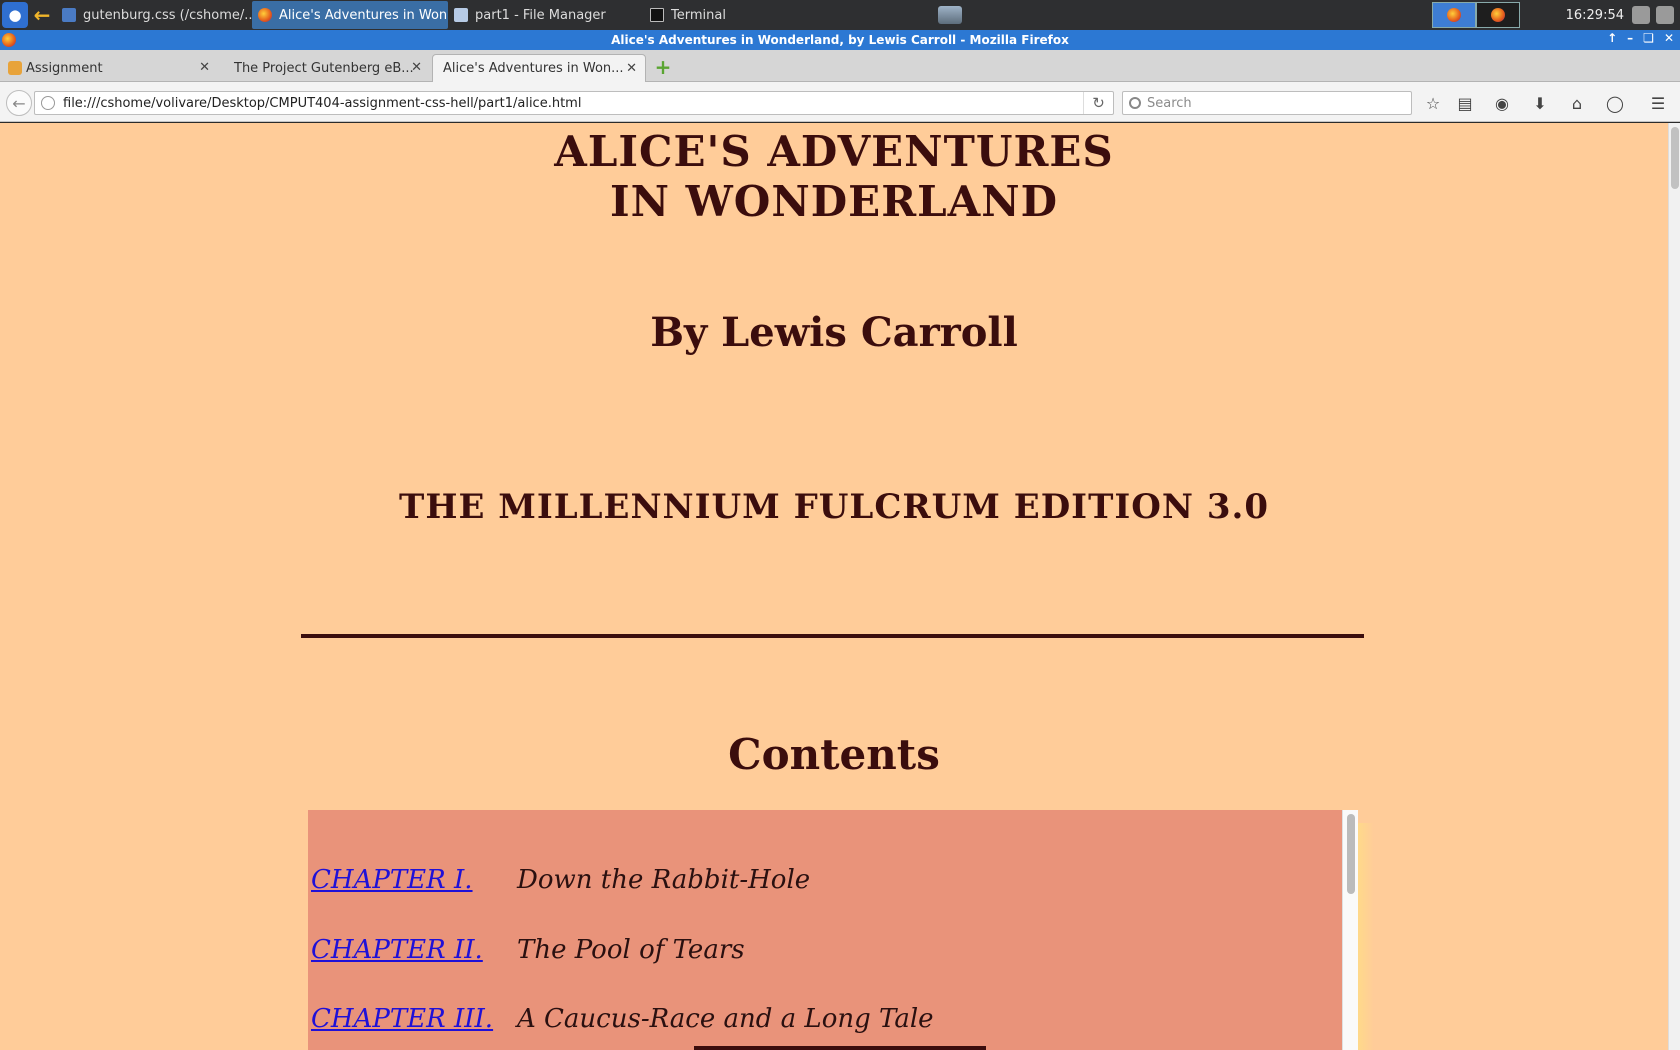 The height and width of the screenshot is (1050, 1680). Describe the element at coordinates (664, 880) in the screenshot. I see `chapter-name: Down the Rabbit-Hole` at that location.